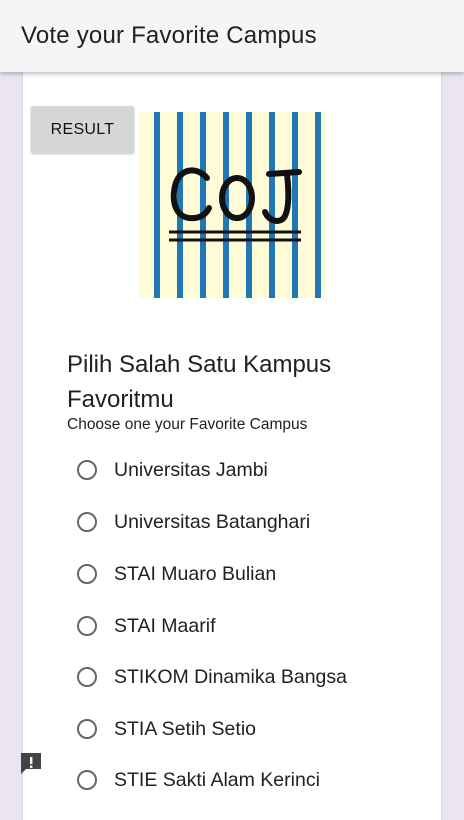 This screenshot has height=820, width=464. What do you see at coordinates (187, 424) in the screenshot?
I see `question-subtitle: Choose one your Favorite Campus` at bounding box center [187, 424].